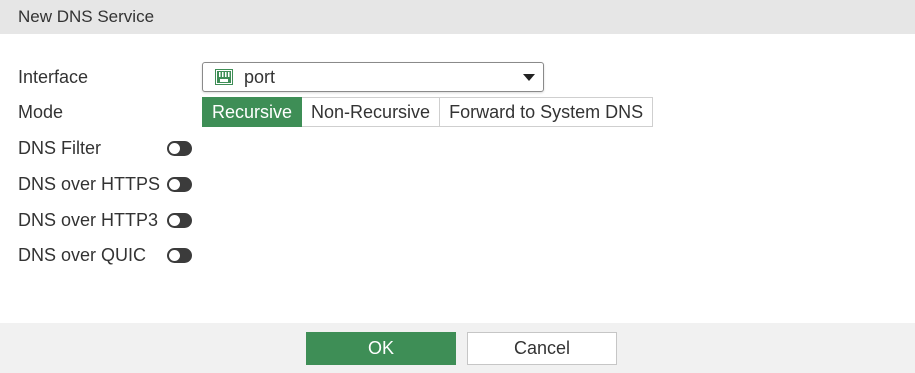 This screenshot has width=915, height=373. I want to click on dns-over-https-toggle, so click(179, 184).